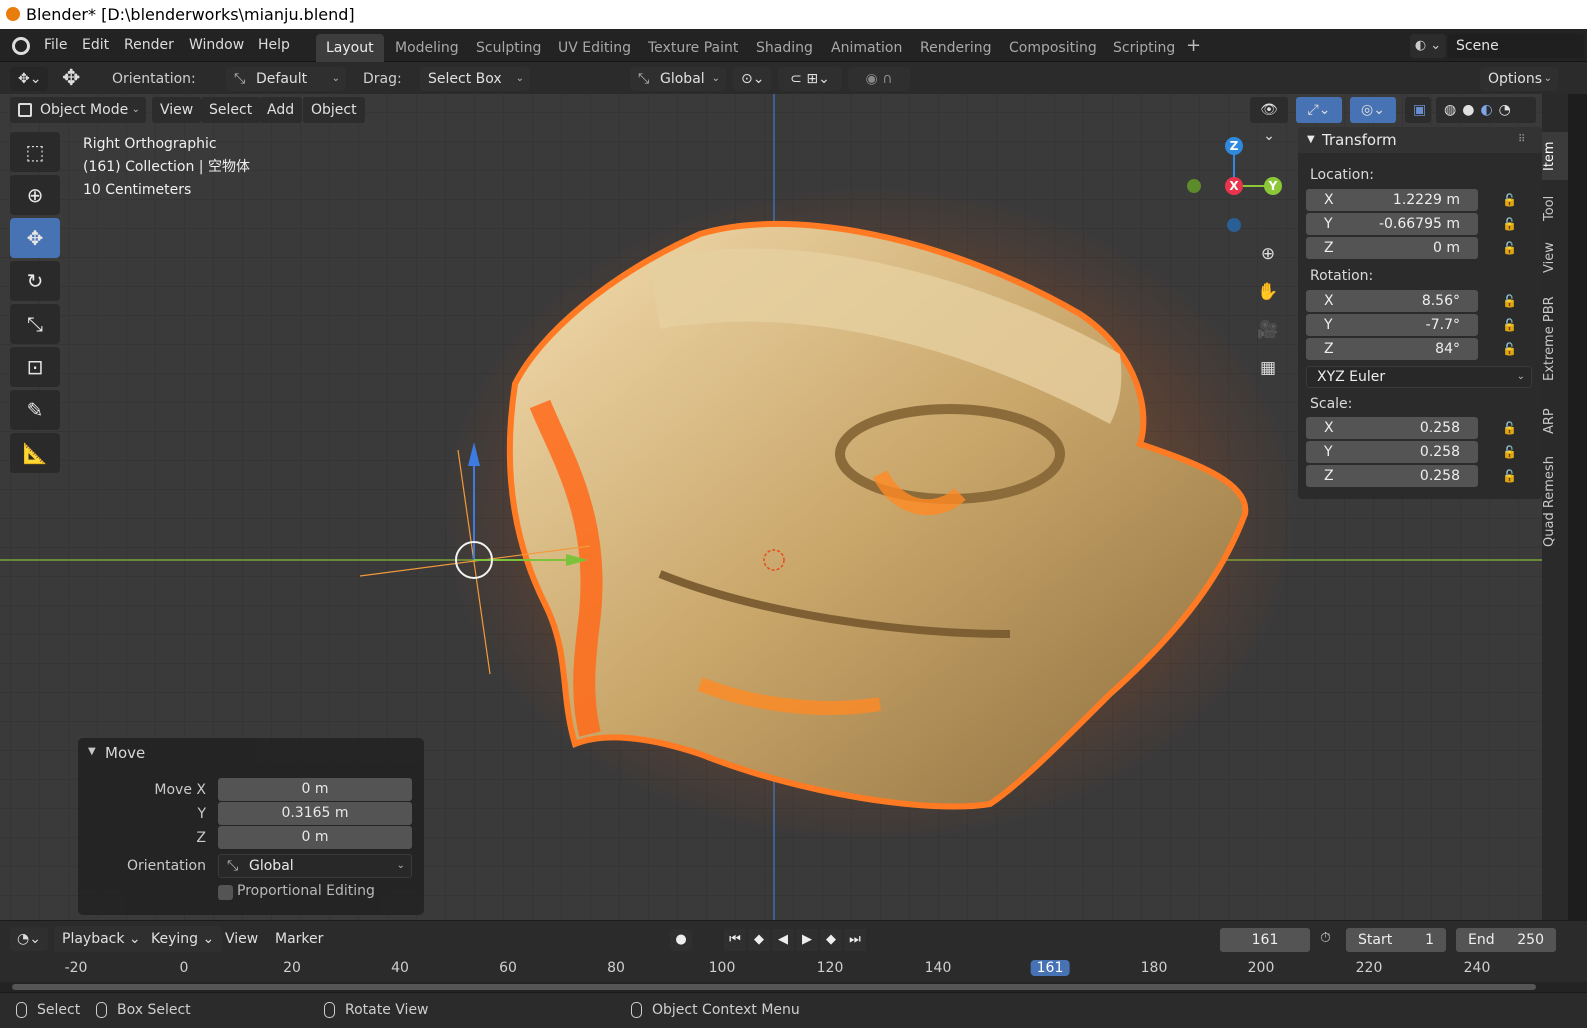 The width and height of the screenshot is (1587, 1028). I want to click on tab-rendering: Rendering, so click(956, 48).